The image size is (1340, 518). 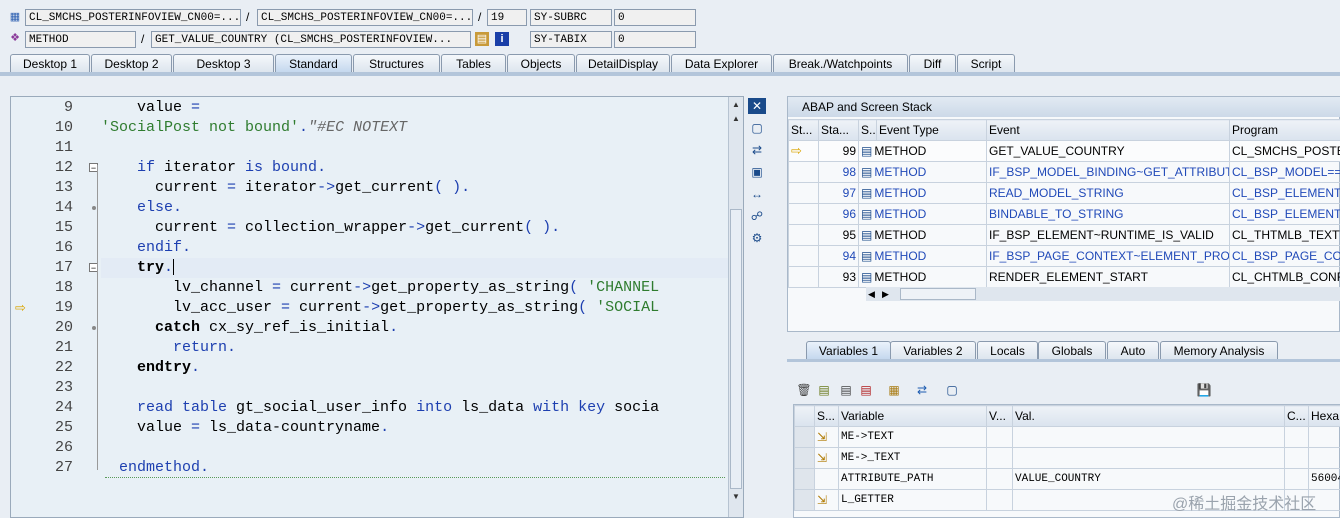 I want to click on code-line: try., so click(x=415, y=268).